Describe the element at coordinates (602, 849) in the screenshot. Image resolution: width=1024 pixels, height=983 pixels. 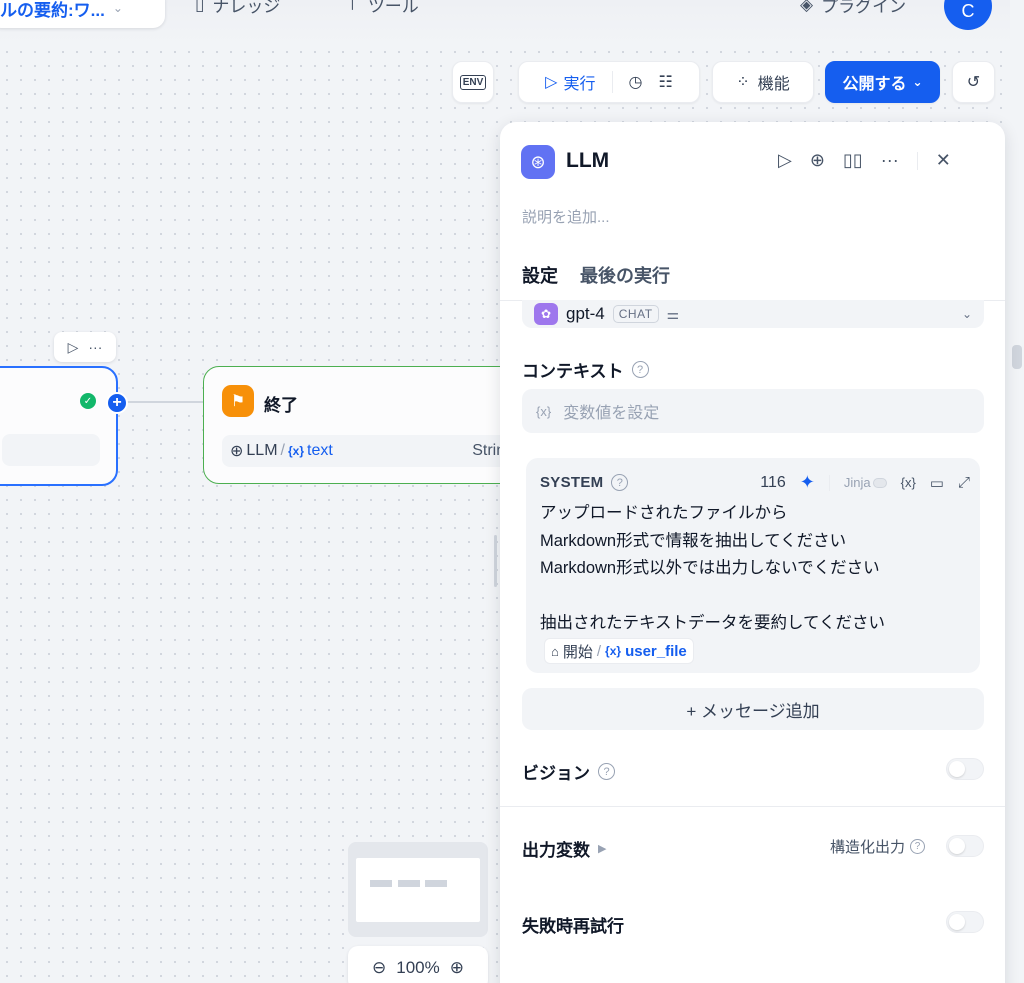
I see `caret-right-icon: ▶` at that location.